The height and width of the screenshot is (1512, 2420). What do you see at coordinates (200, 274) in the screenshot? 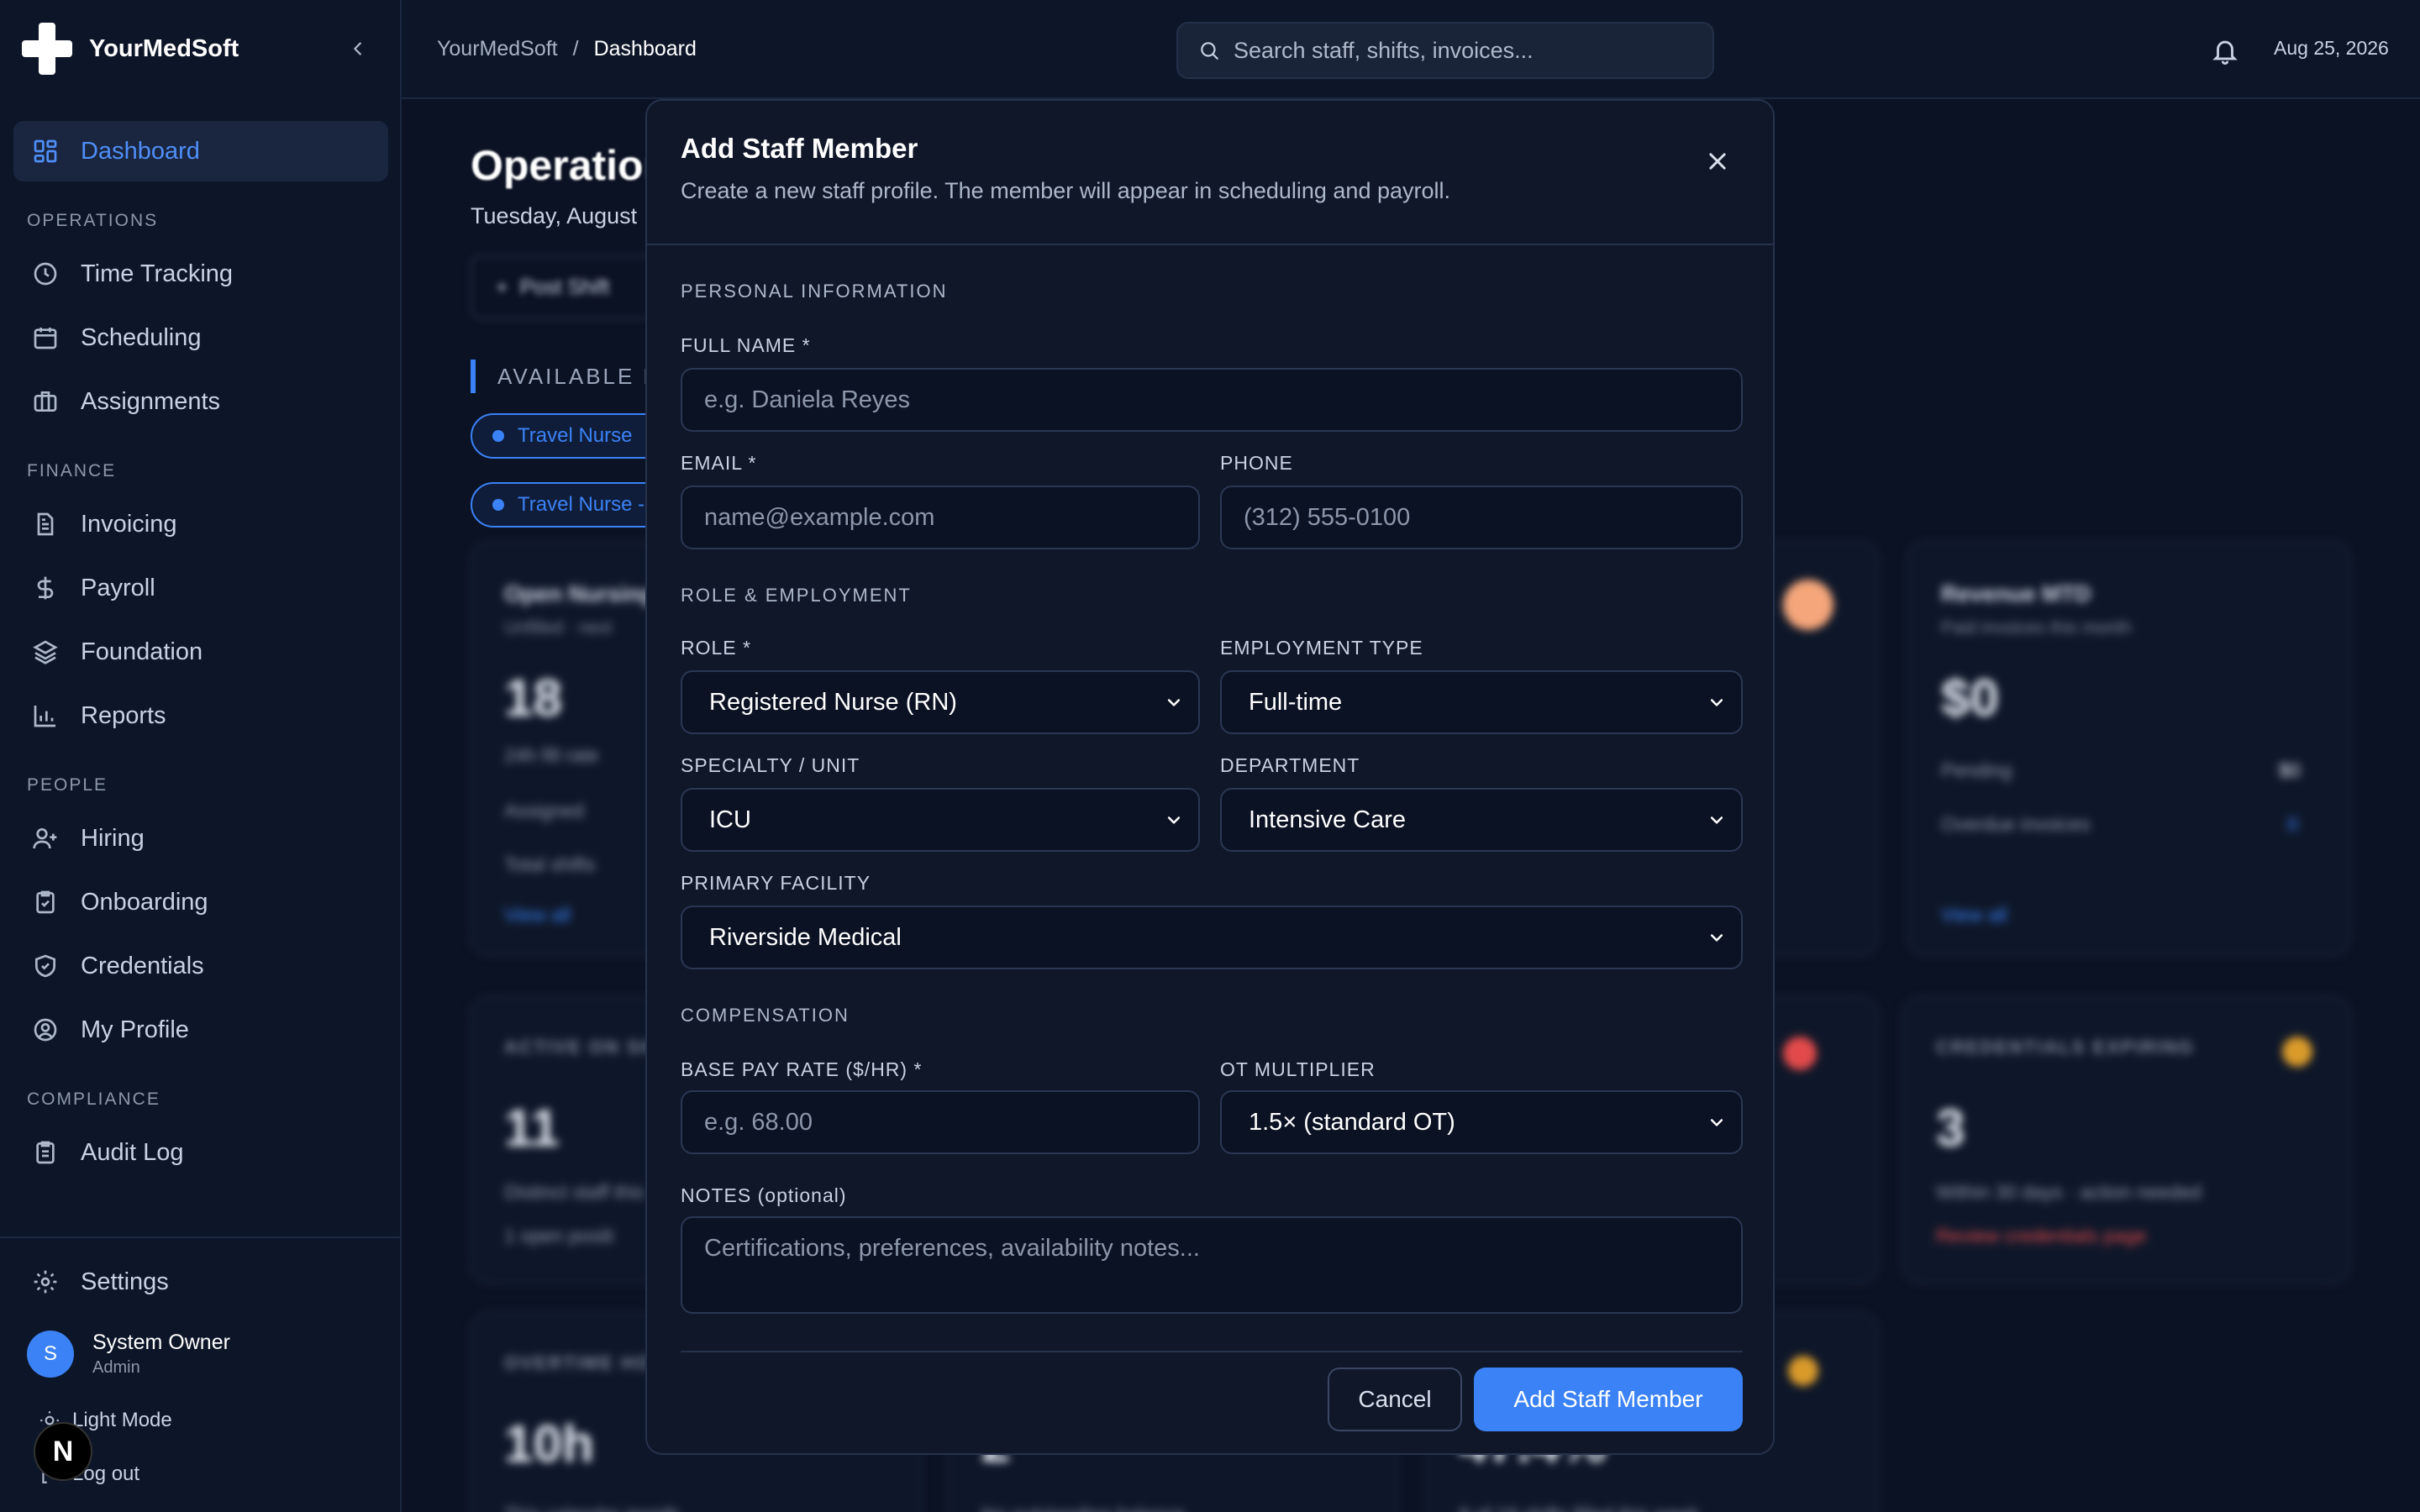
I see `sidebar-item-time-tracking: Time Tracking` at bounding box center [200, 274].